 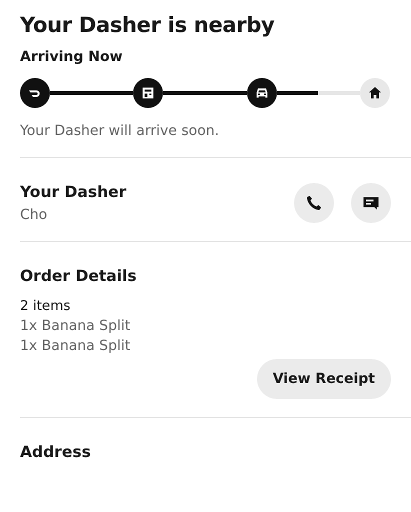 I want to click on delivery-status: Arriving Now, so click(x=72, y=57).